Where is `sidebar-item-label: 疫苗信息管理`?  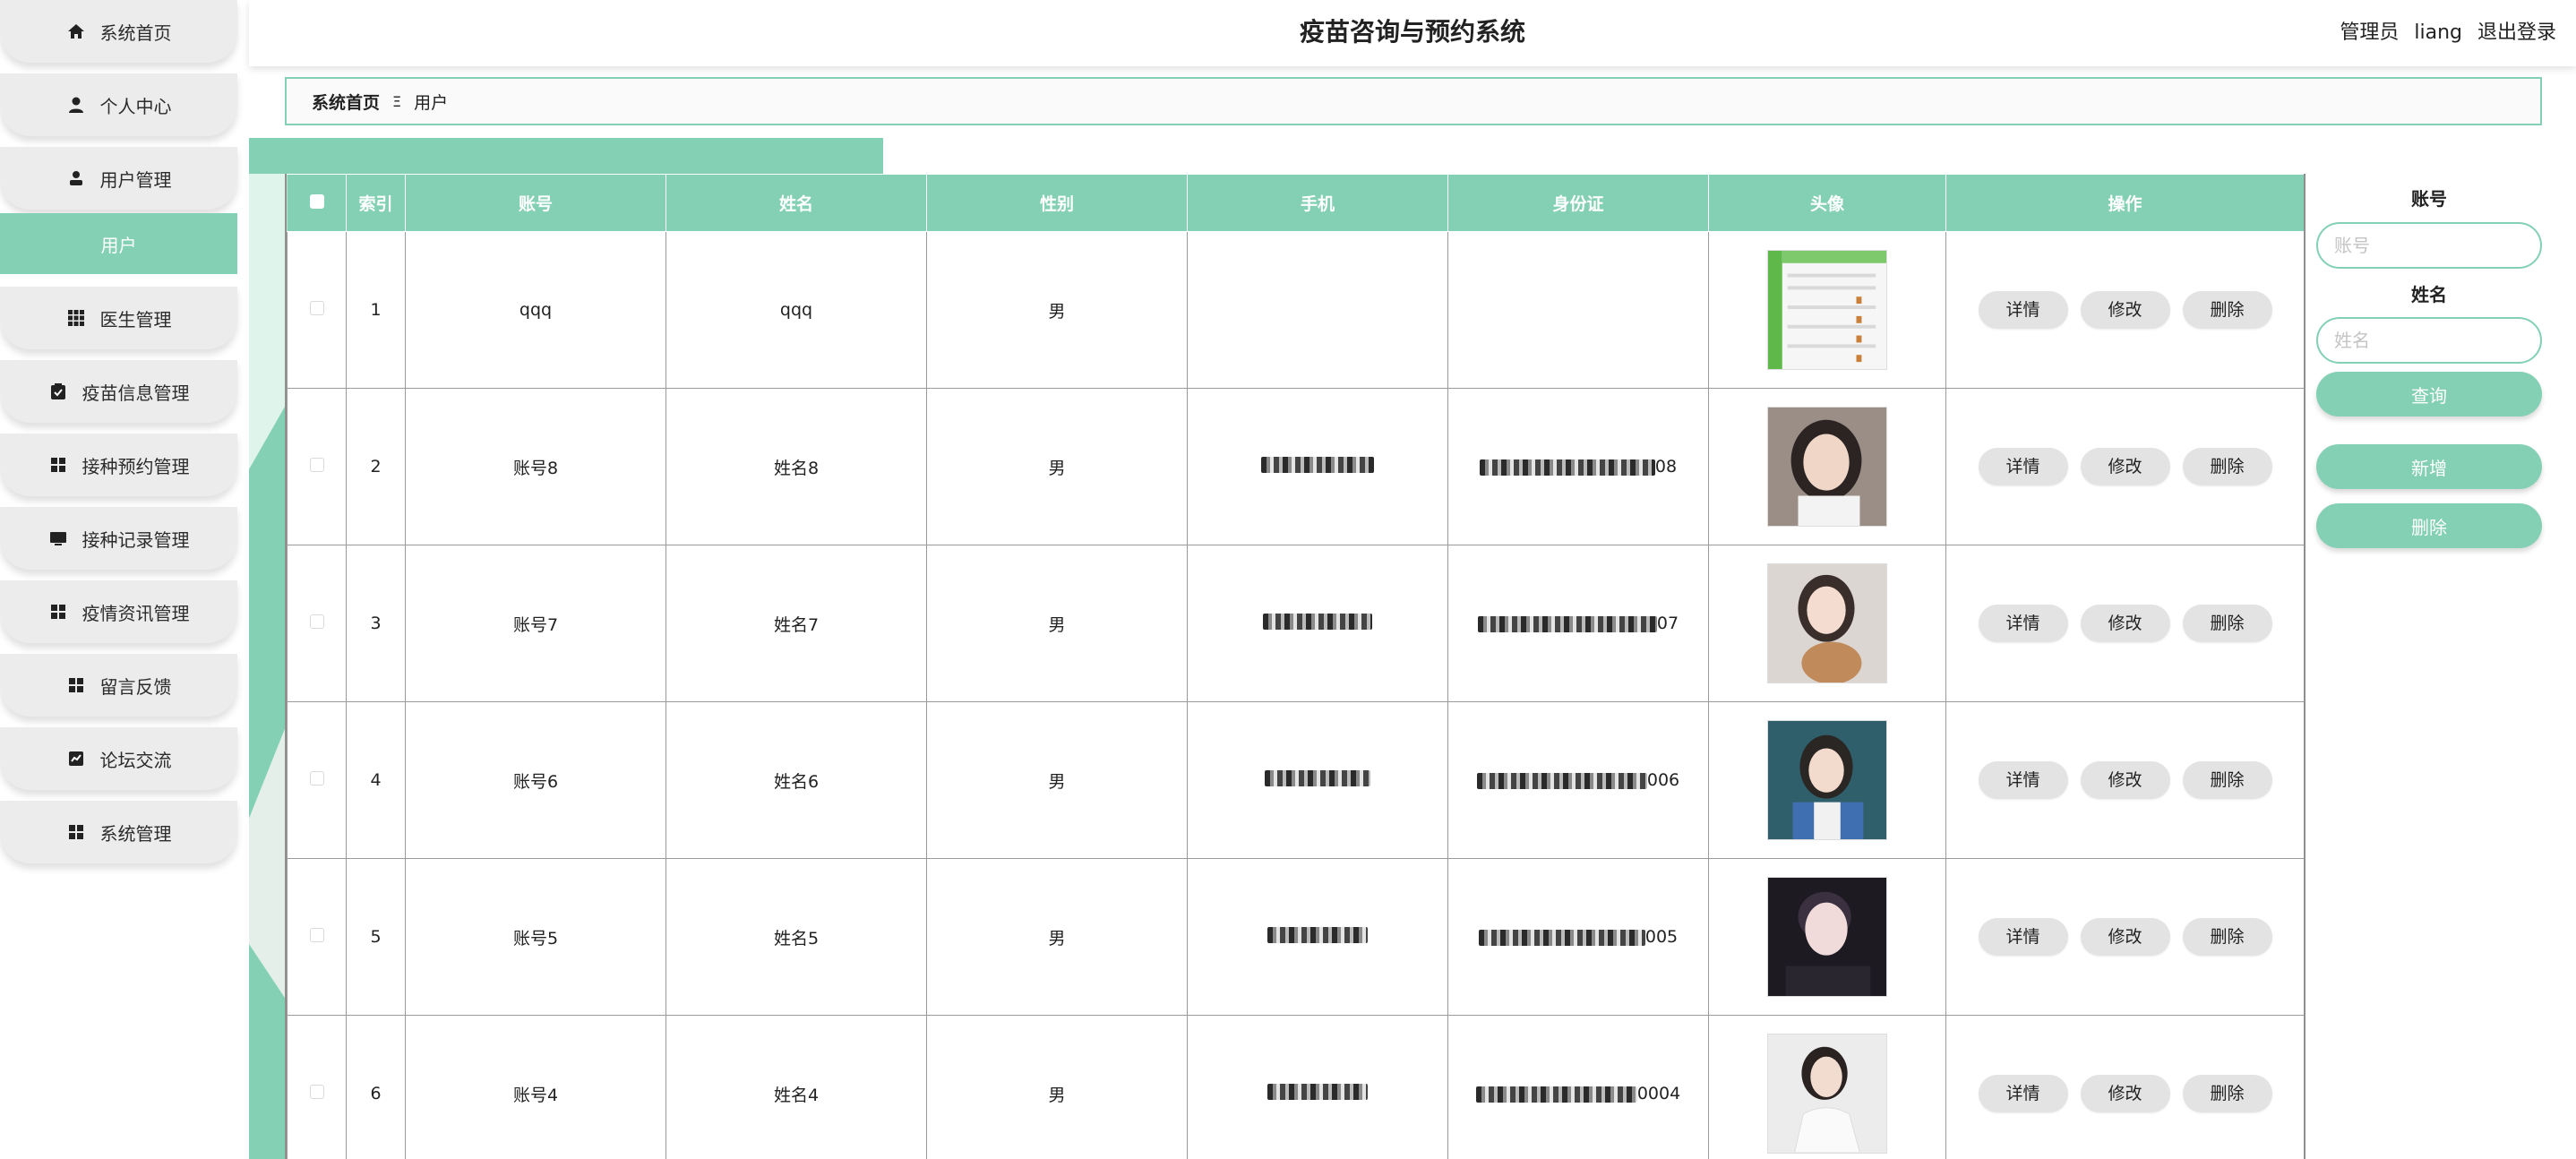 sidebar-item-label: 疫苗信息管理 is located at coordinates (136, 393).